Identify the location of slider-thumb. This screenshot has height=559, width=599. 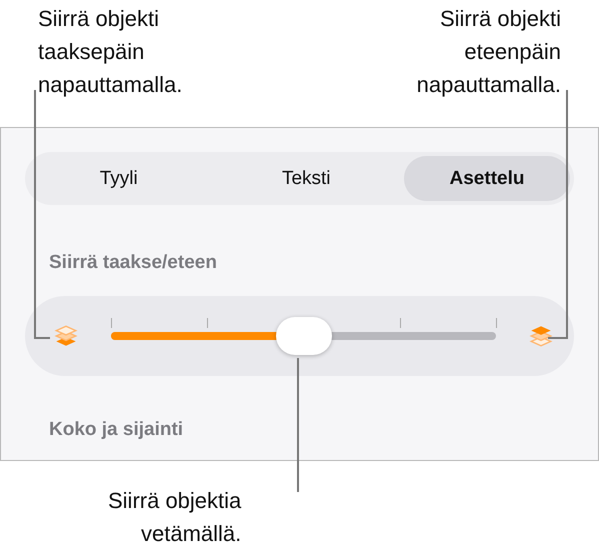
(304, 336).